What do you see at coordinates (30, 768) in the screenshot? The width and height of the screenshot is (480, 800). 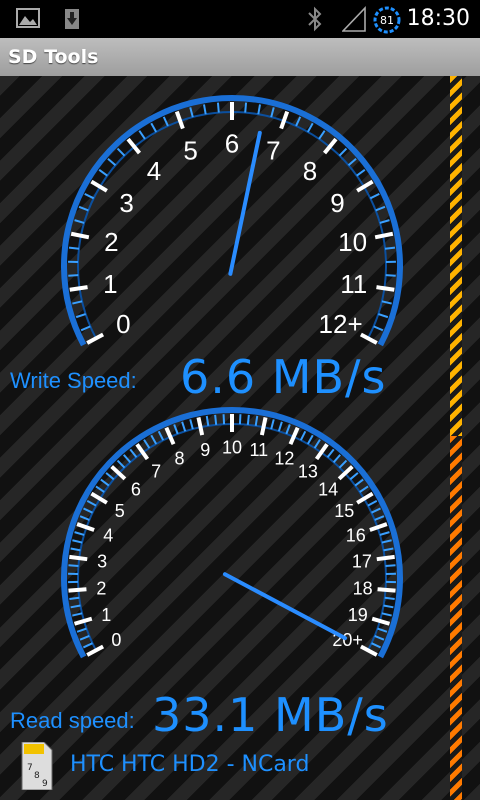 I see `card-digit: 7` at bounding box center [30, 768].